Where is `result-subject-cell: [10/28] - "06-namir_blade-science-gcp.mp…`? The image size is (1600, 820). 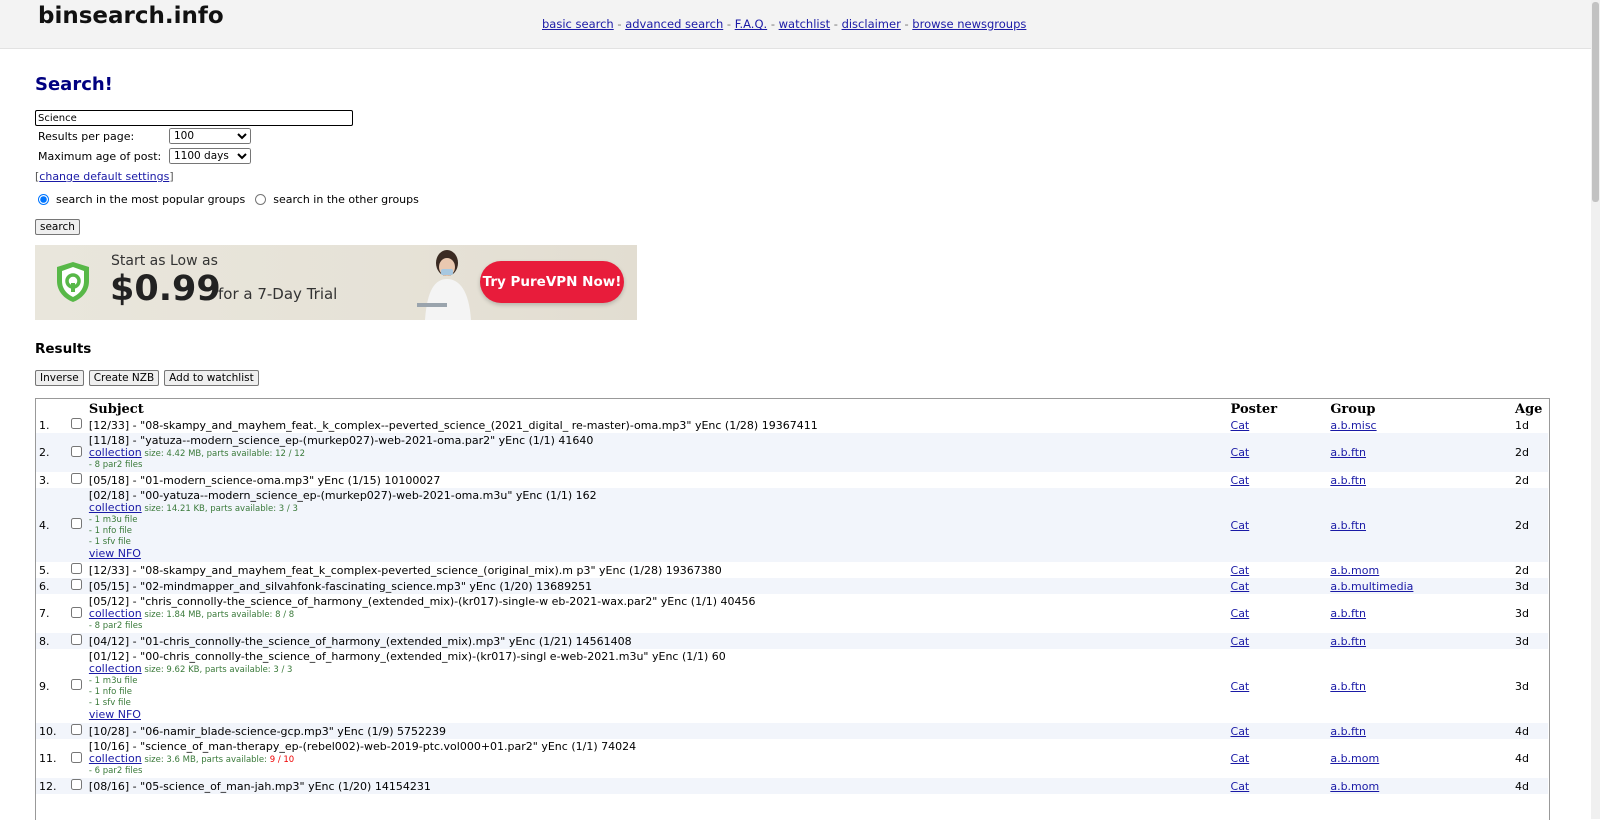 result-subject-cell: [10/28] - "06-namir_blade-science-gcp.mp… is located at coordinates (659, 731).